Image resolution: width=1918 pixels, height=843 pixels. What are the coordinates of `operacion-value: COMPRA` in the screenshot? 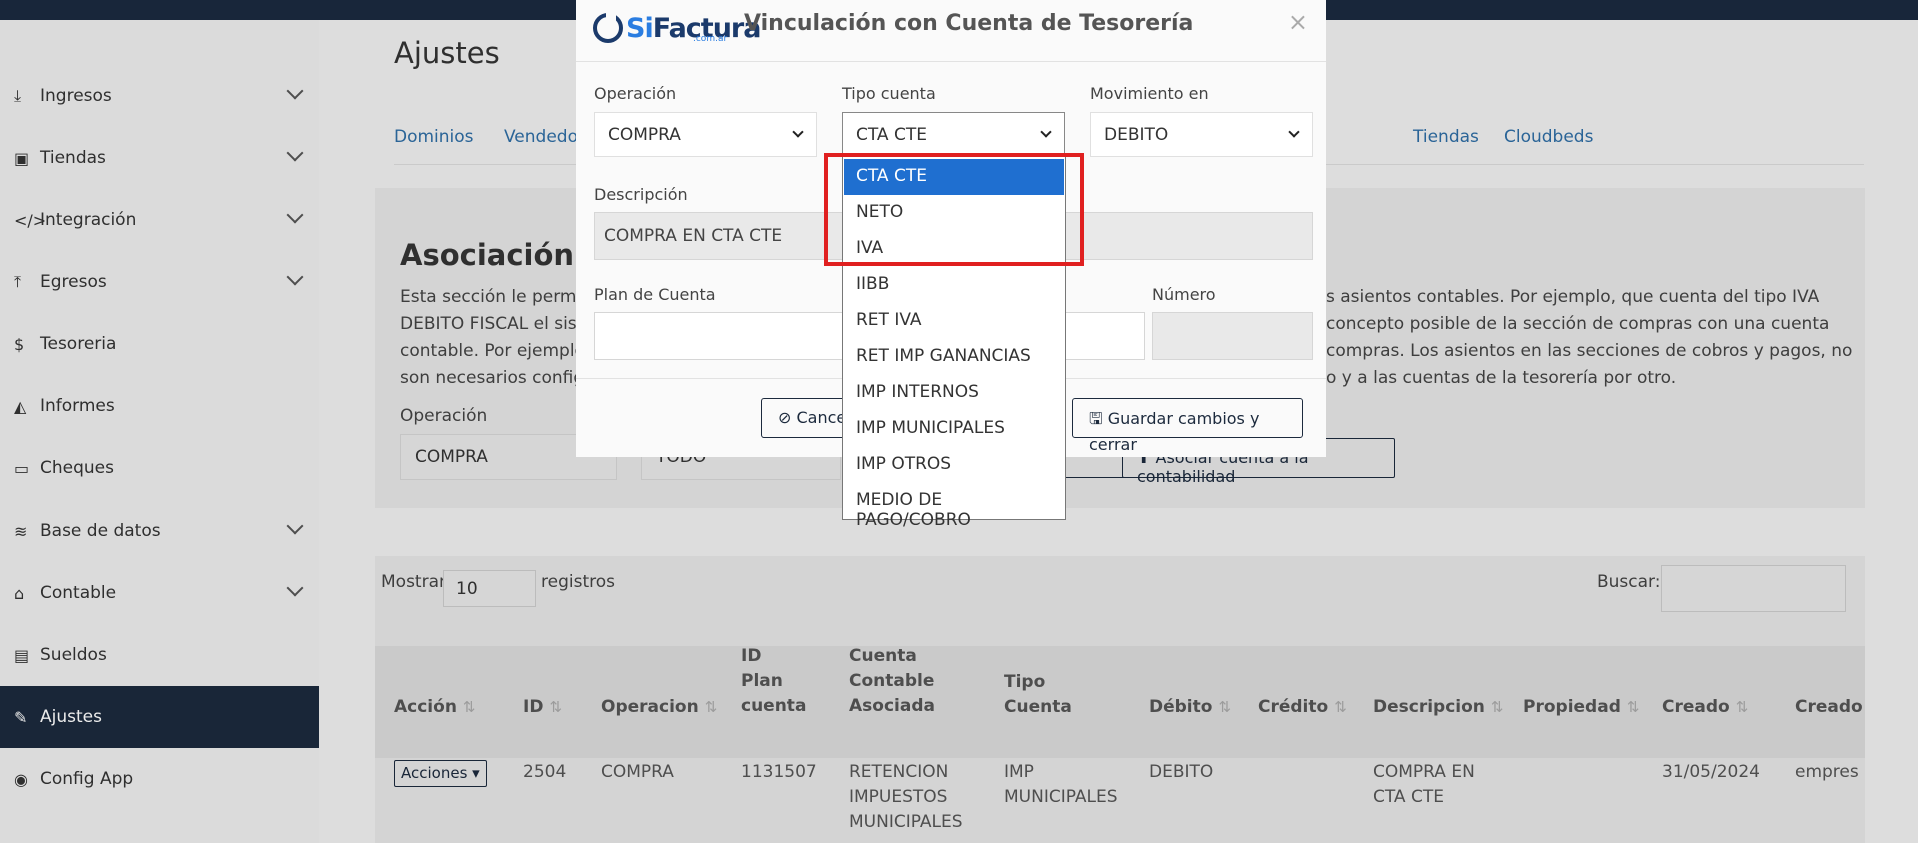 It's located at (644, 135).